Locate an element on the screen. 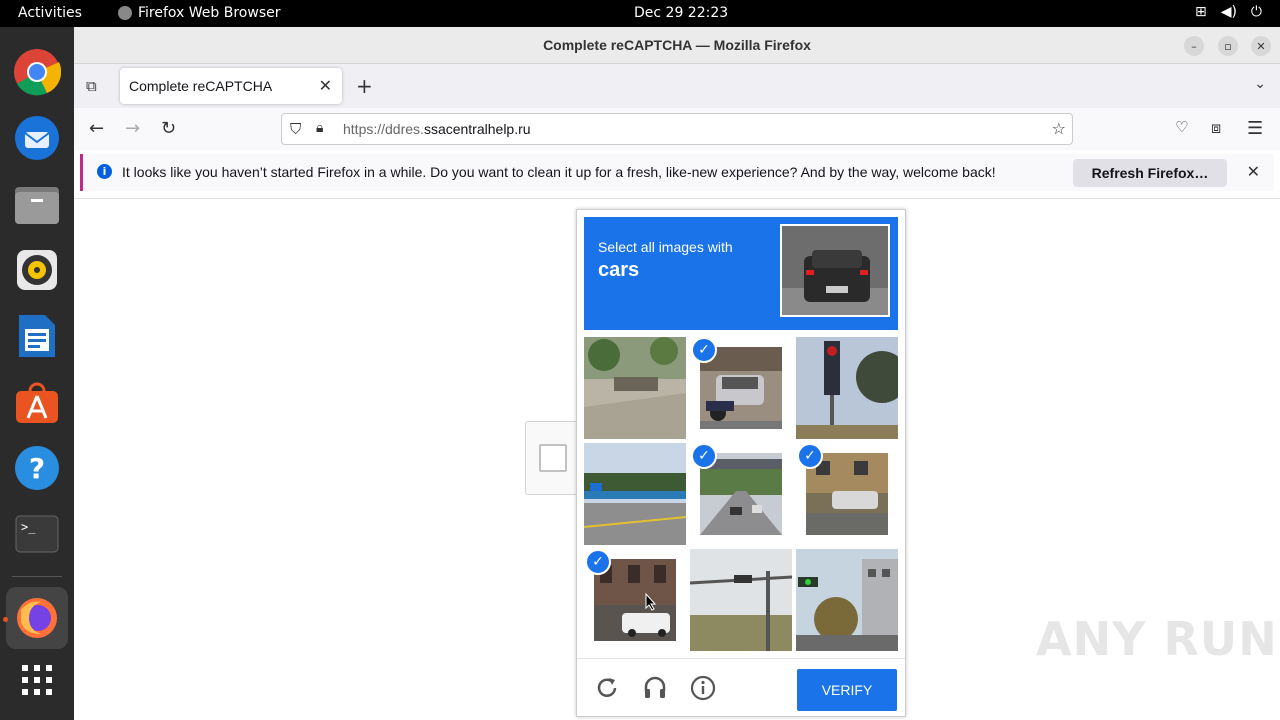 Image resolution: width=1280 pixels, height=720 pixels. close-notification-icon: ✕ is located at coordinates (1253, 171).